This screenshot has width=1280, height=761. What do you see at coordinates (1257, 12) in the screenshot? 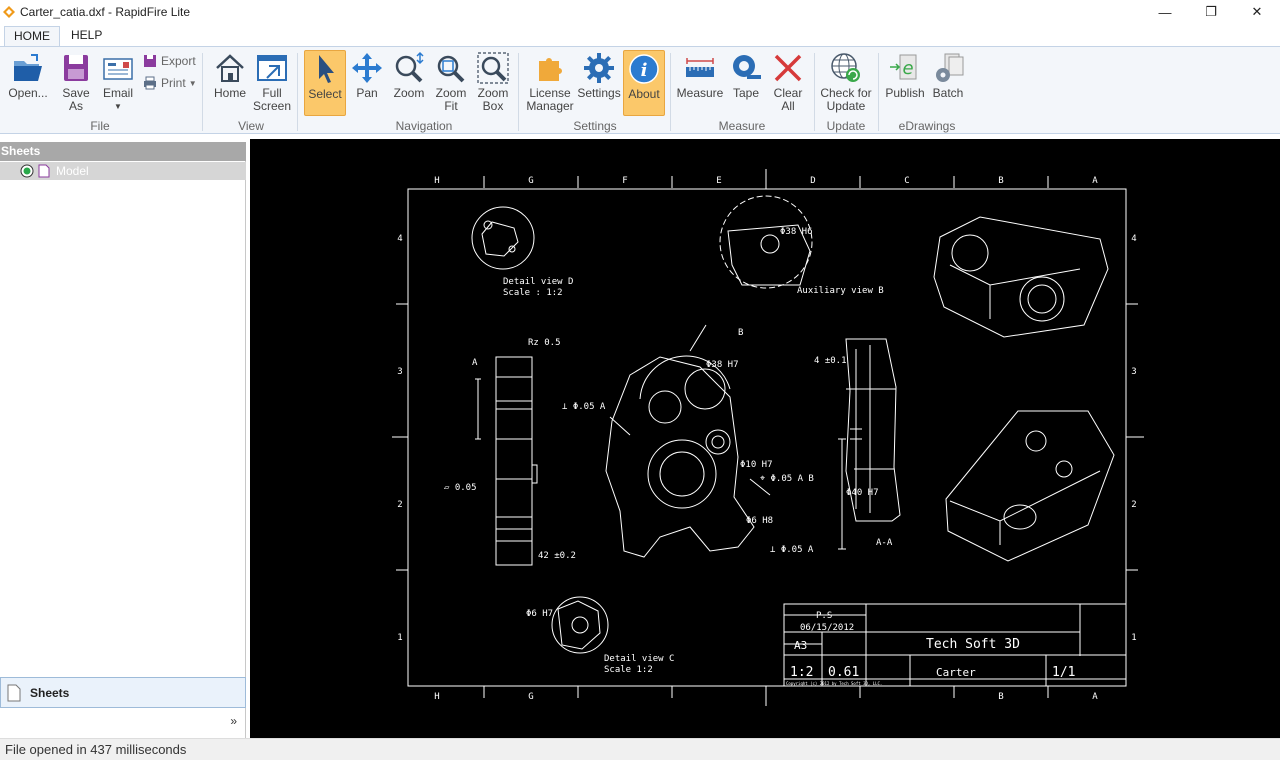
I see `close-button: ✕` at bounding box center [1257, 12].